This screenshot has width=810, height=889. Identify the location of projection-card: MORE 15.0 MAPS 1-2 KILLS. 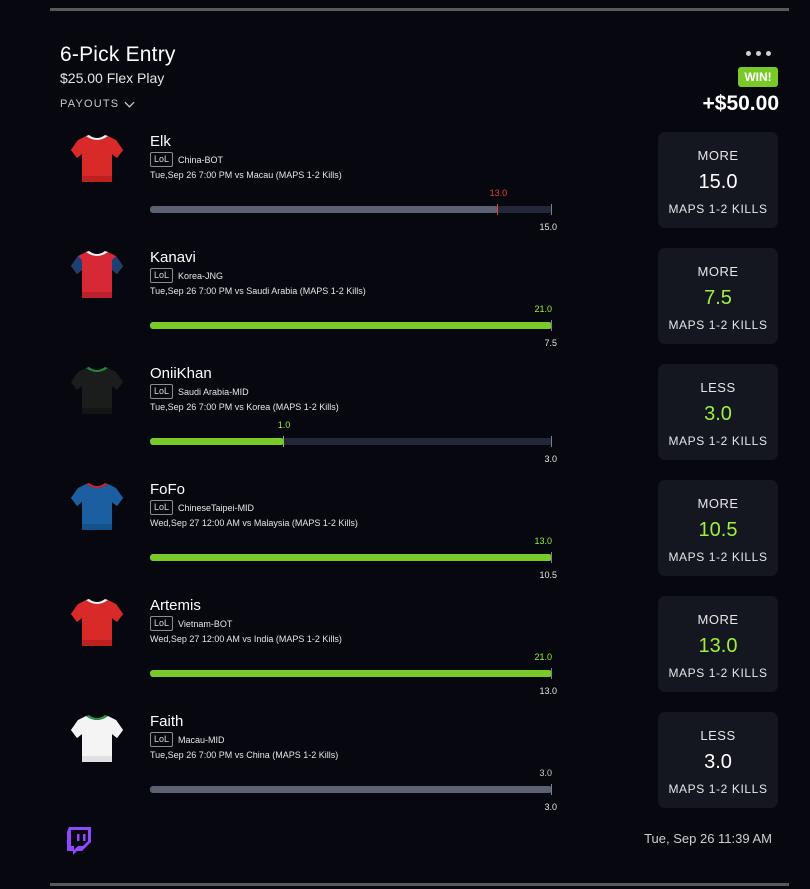
(718, 180).